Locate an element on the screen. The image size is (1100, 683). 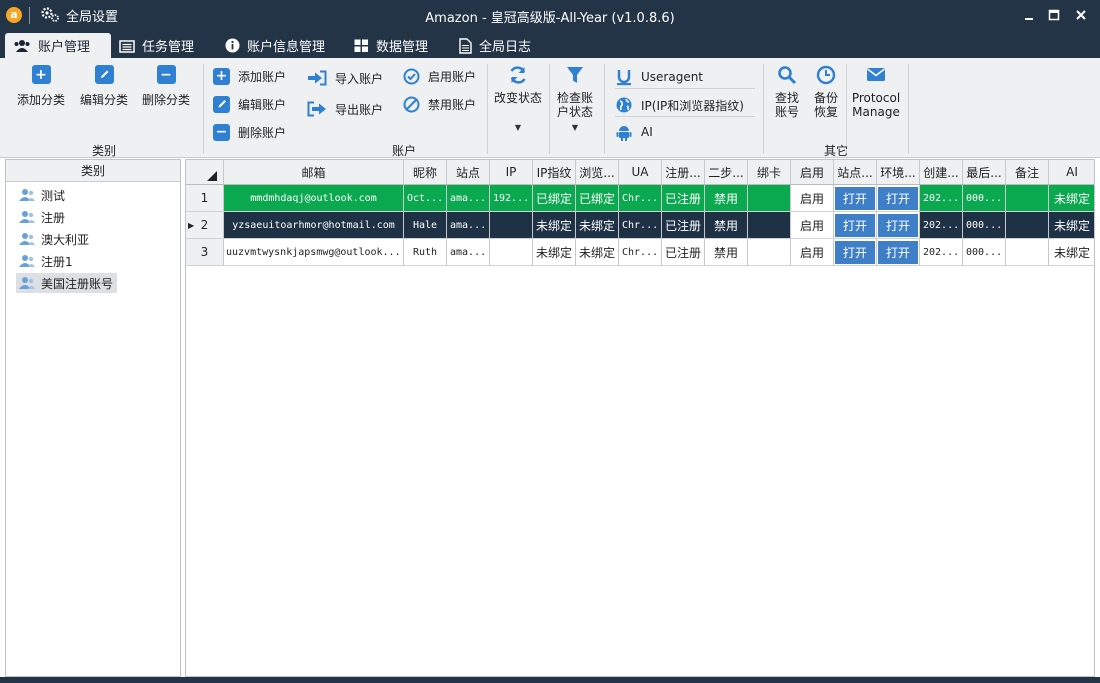
plus-icon: + is located at coordinates (221, 76).